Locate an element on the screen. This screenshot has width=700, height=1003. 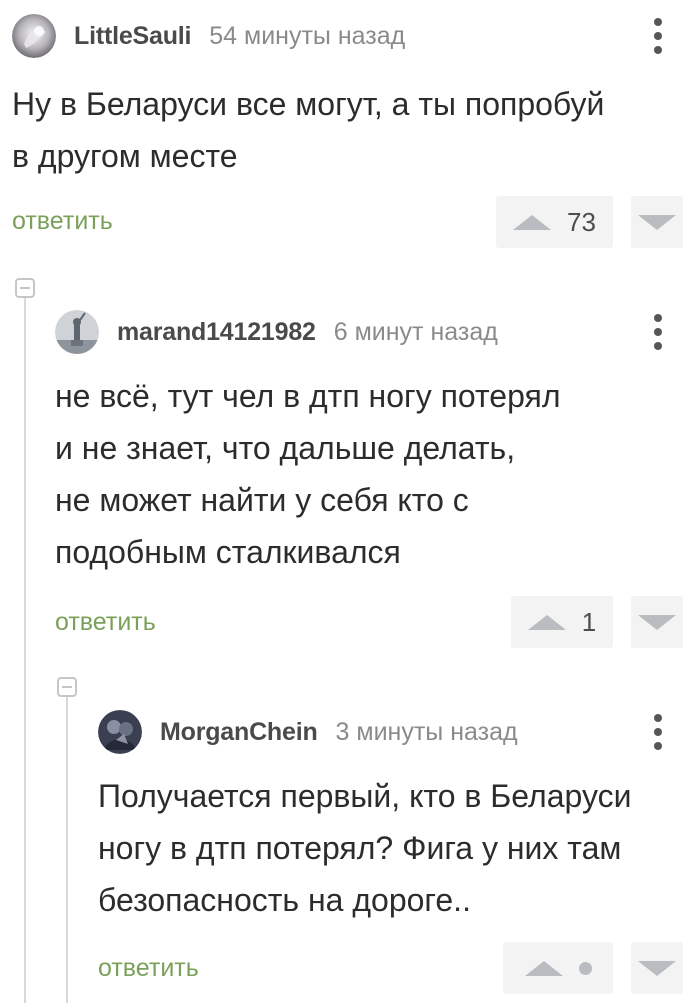
upvote-button is located at coordinates (558, 968).